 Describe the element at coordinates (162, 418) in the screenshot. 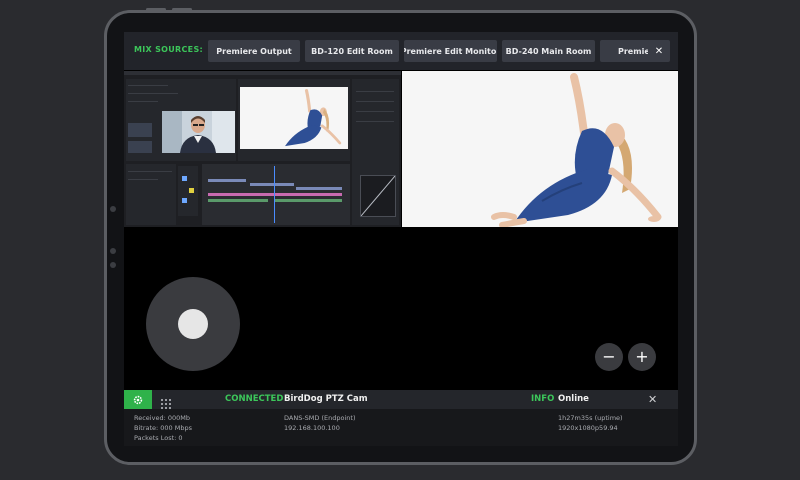

I see `received-stat: Received: 000Mb` at that location.